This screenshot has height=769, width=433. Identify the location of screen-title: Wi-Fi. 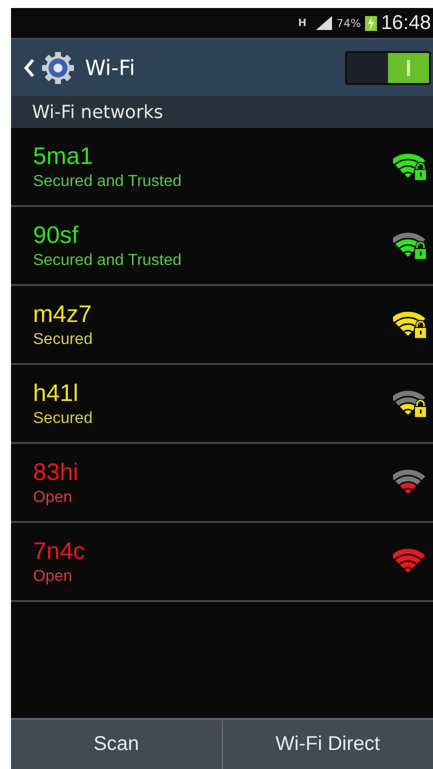
(110, 68).